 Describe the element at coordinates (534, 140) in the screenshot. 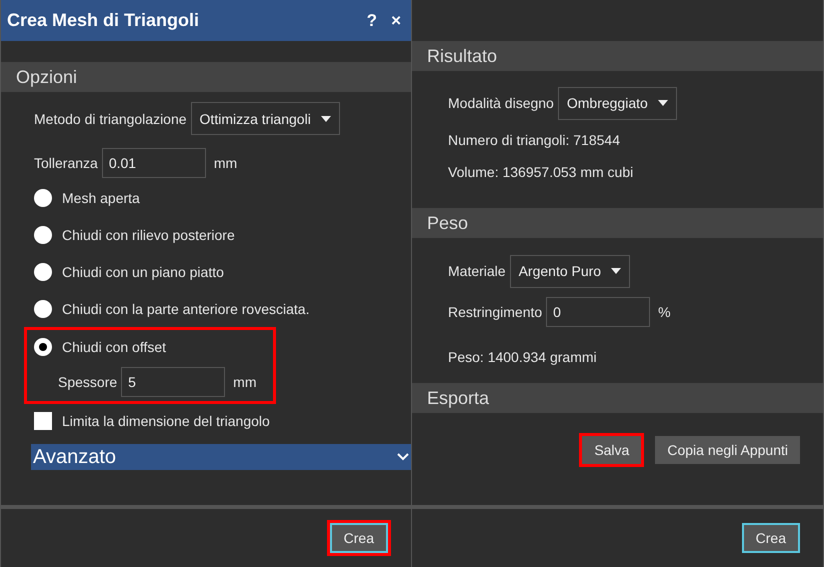

I see `info-text: Numero di triangoli: 718544` at that location.